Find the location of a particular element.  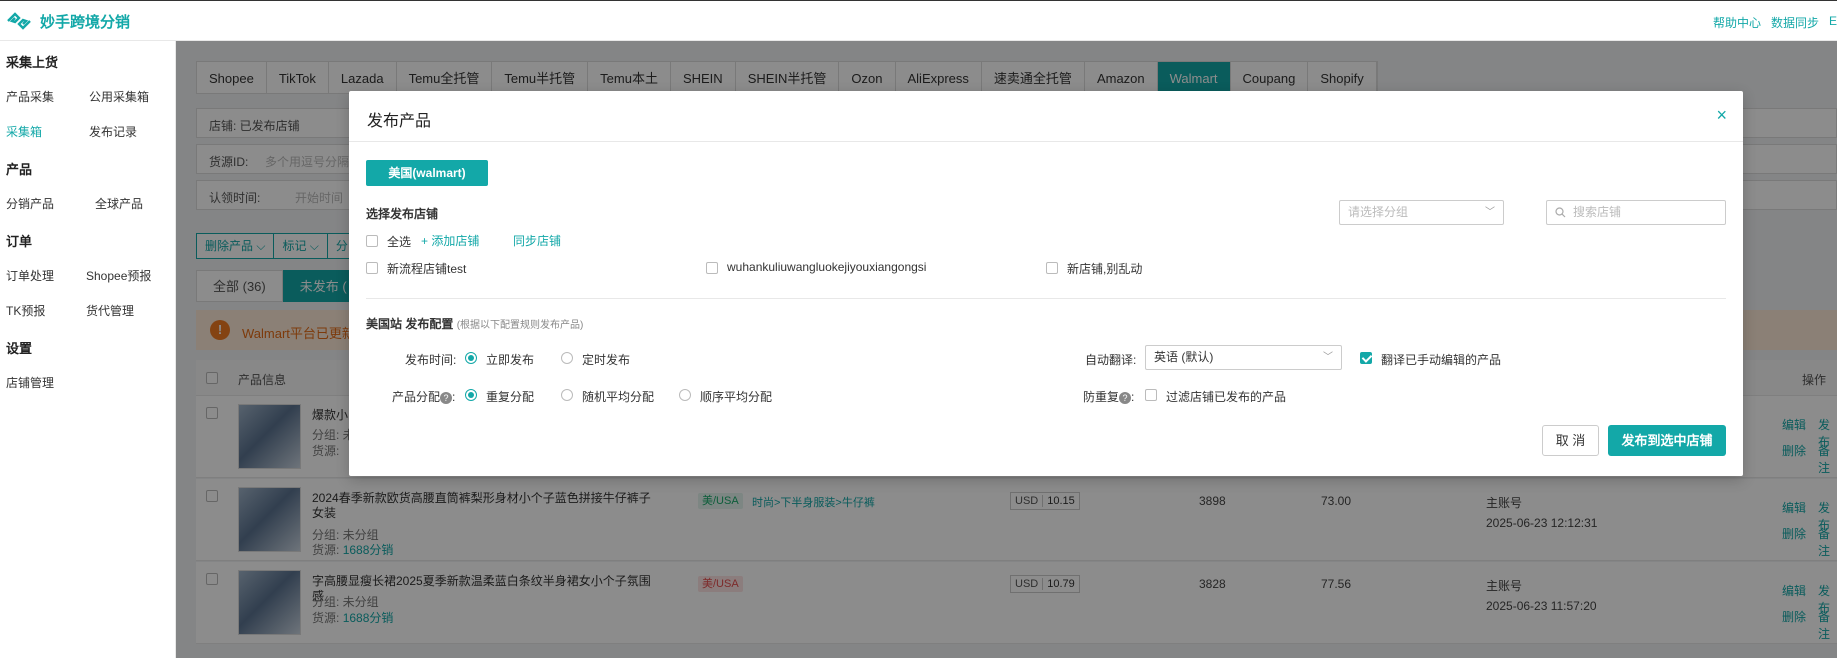

config-title: 美国站 发布配置 (根据以下配置规则发布产品) is located at coordinates (474, 323).